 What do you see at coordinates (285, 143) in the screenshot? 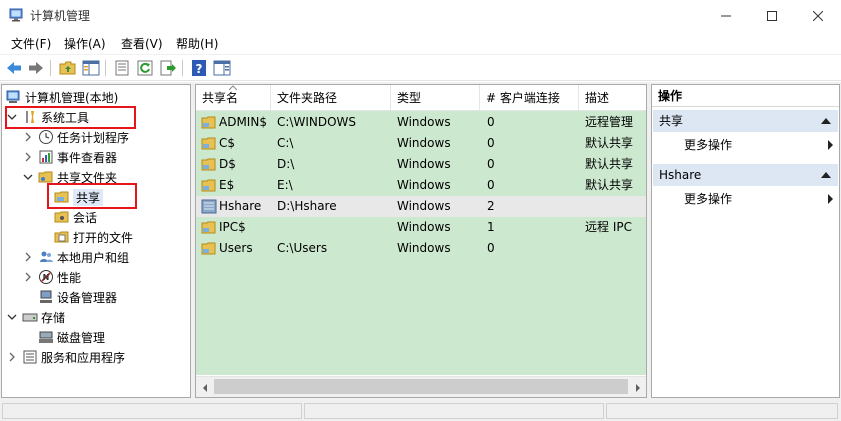
I see `cell-folder-path: C:\` at bounding box center [285, 143].